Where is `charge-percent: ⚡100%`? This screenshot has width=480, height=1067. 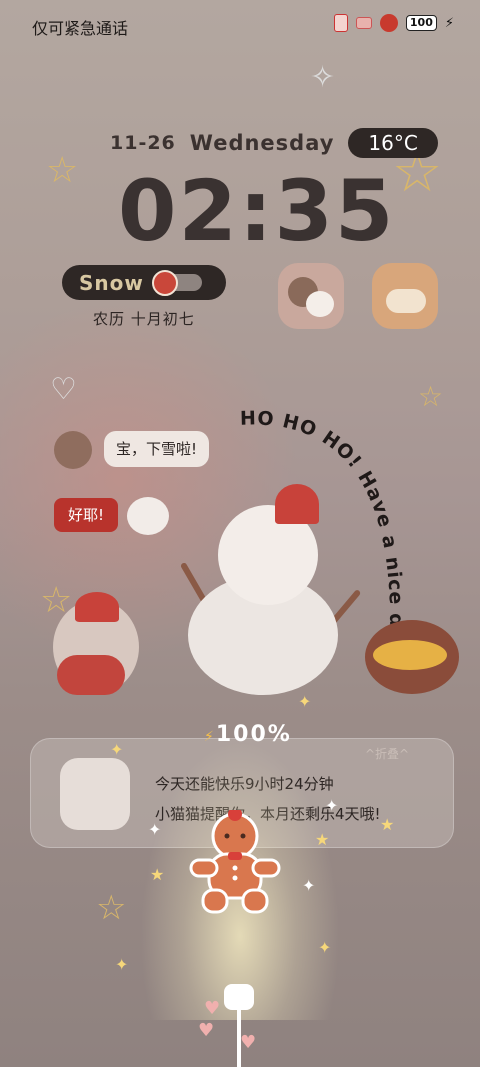 charge-percent: ⚡100% is located at coordinates (248, 734).